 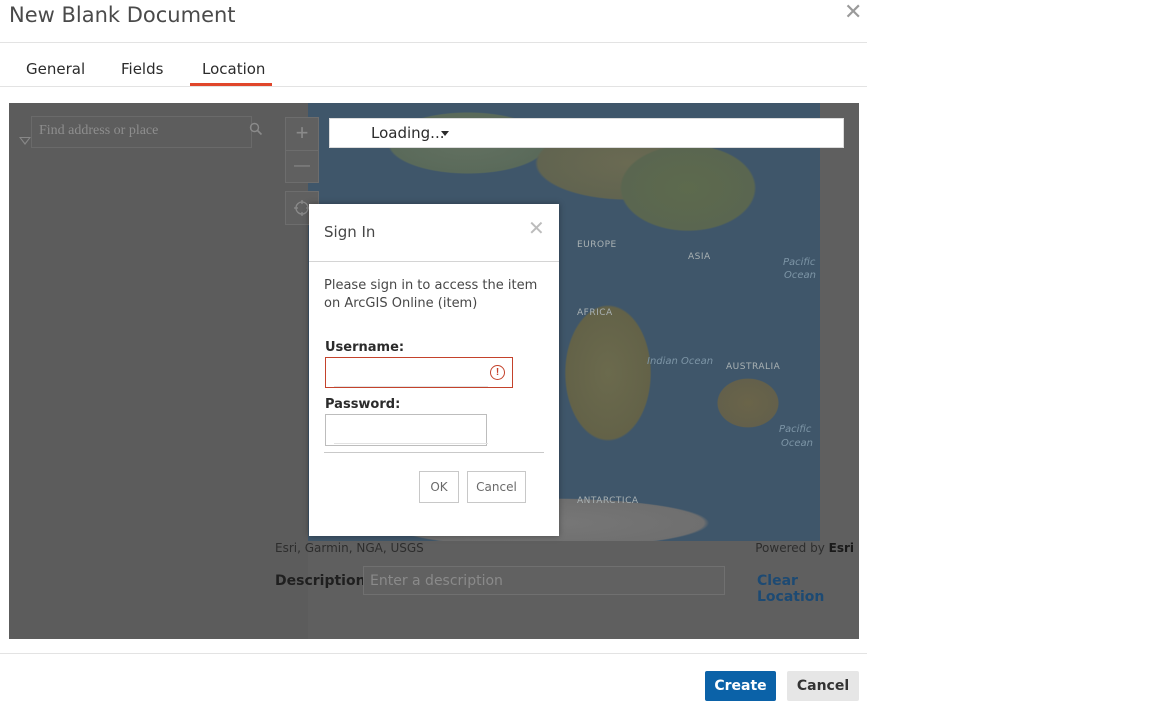 I want to click on map-label-antarctica: ANTARCTICA, so click(x=608, y=501).